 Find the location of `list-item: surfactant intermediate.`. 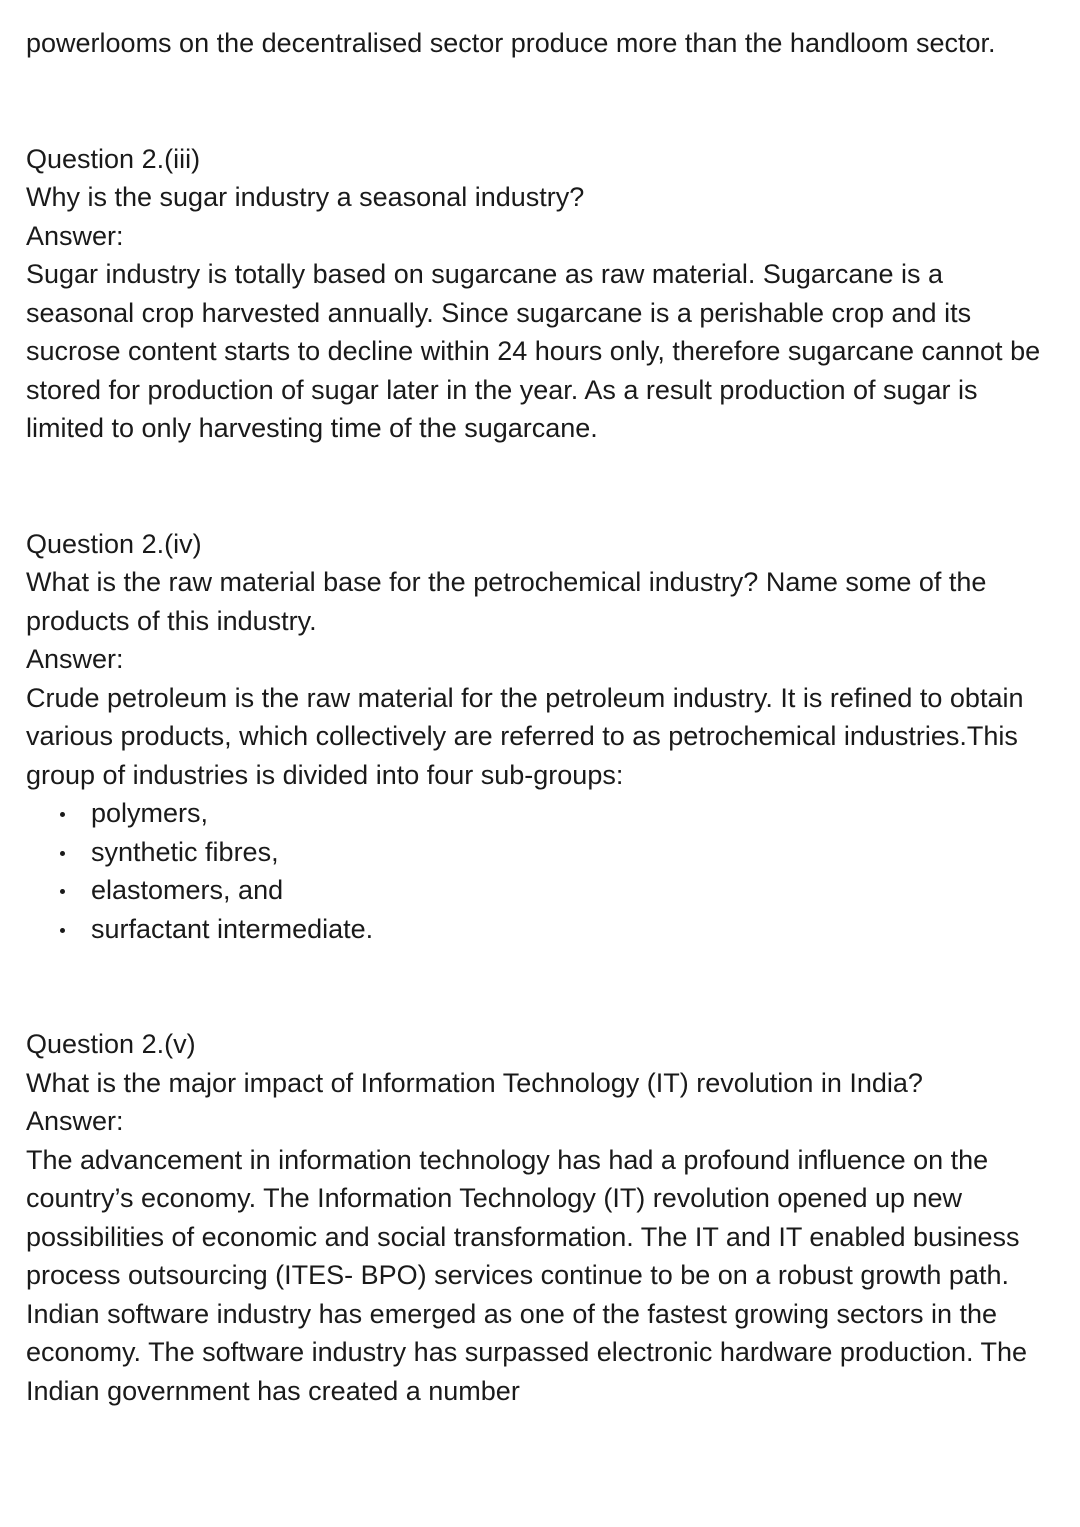

list-item: surfactant intermediate. is located at coordinates (555, 929).